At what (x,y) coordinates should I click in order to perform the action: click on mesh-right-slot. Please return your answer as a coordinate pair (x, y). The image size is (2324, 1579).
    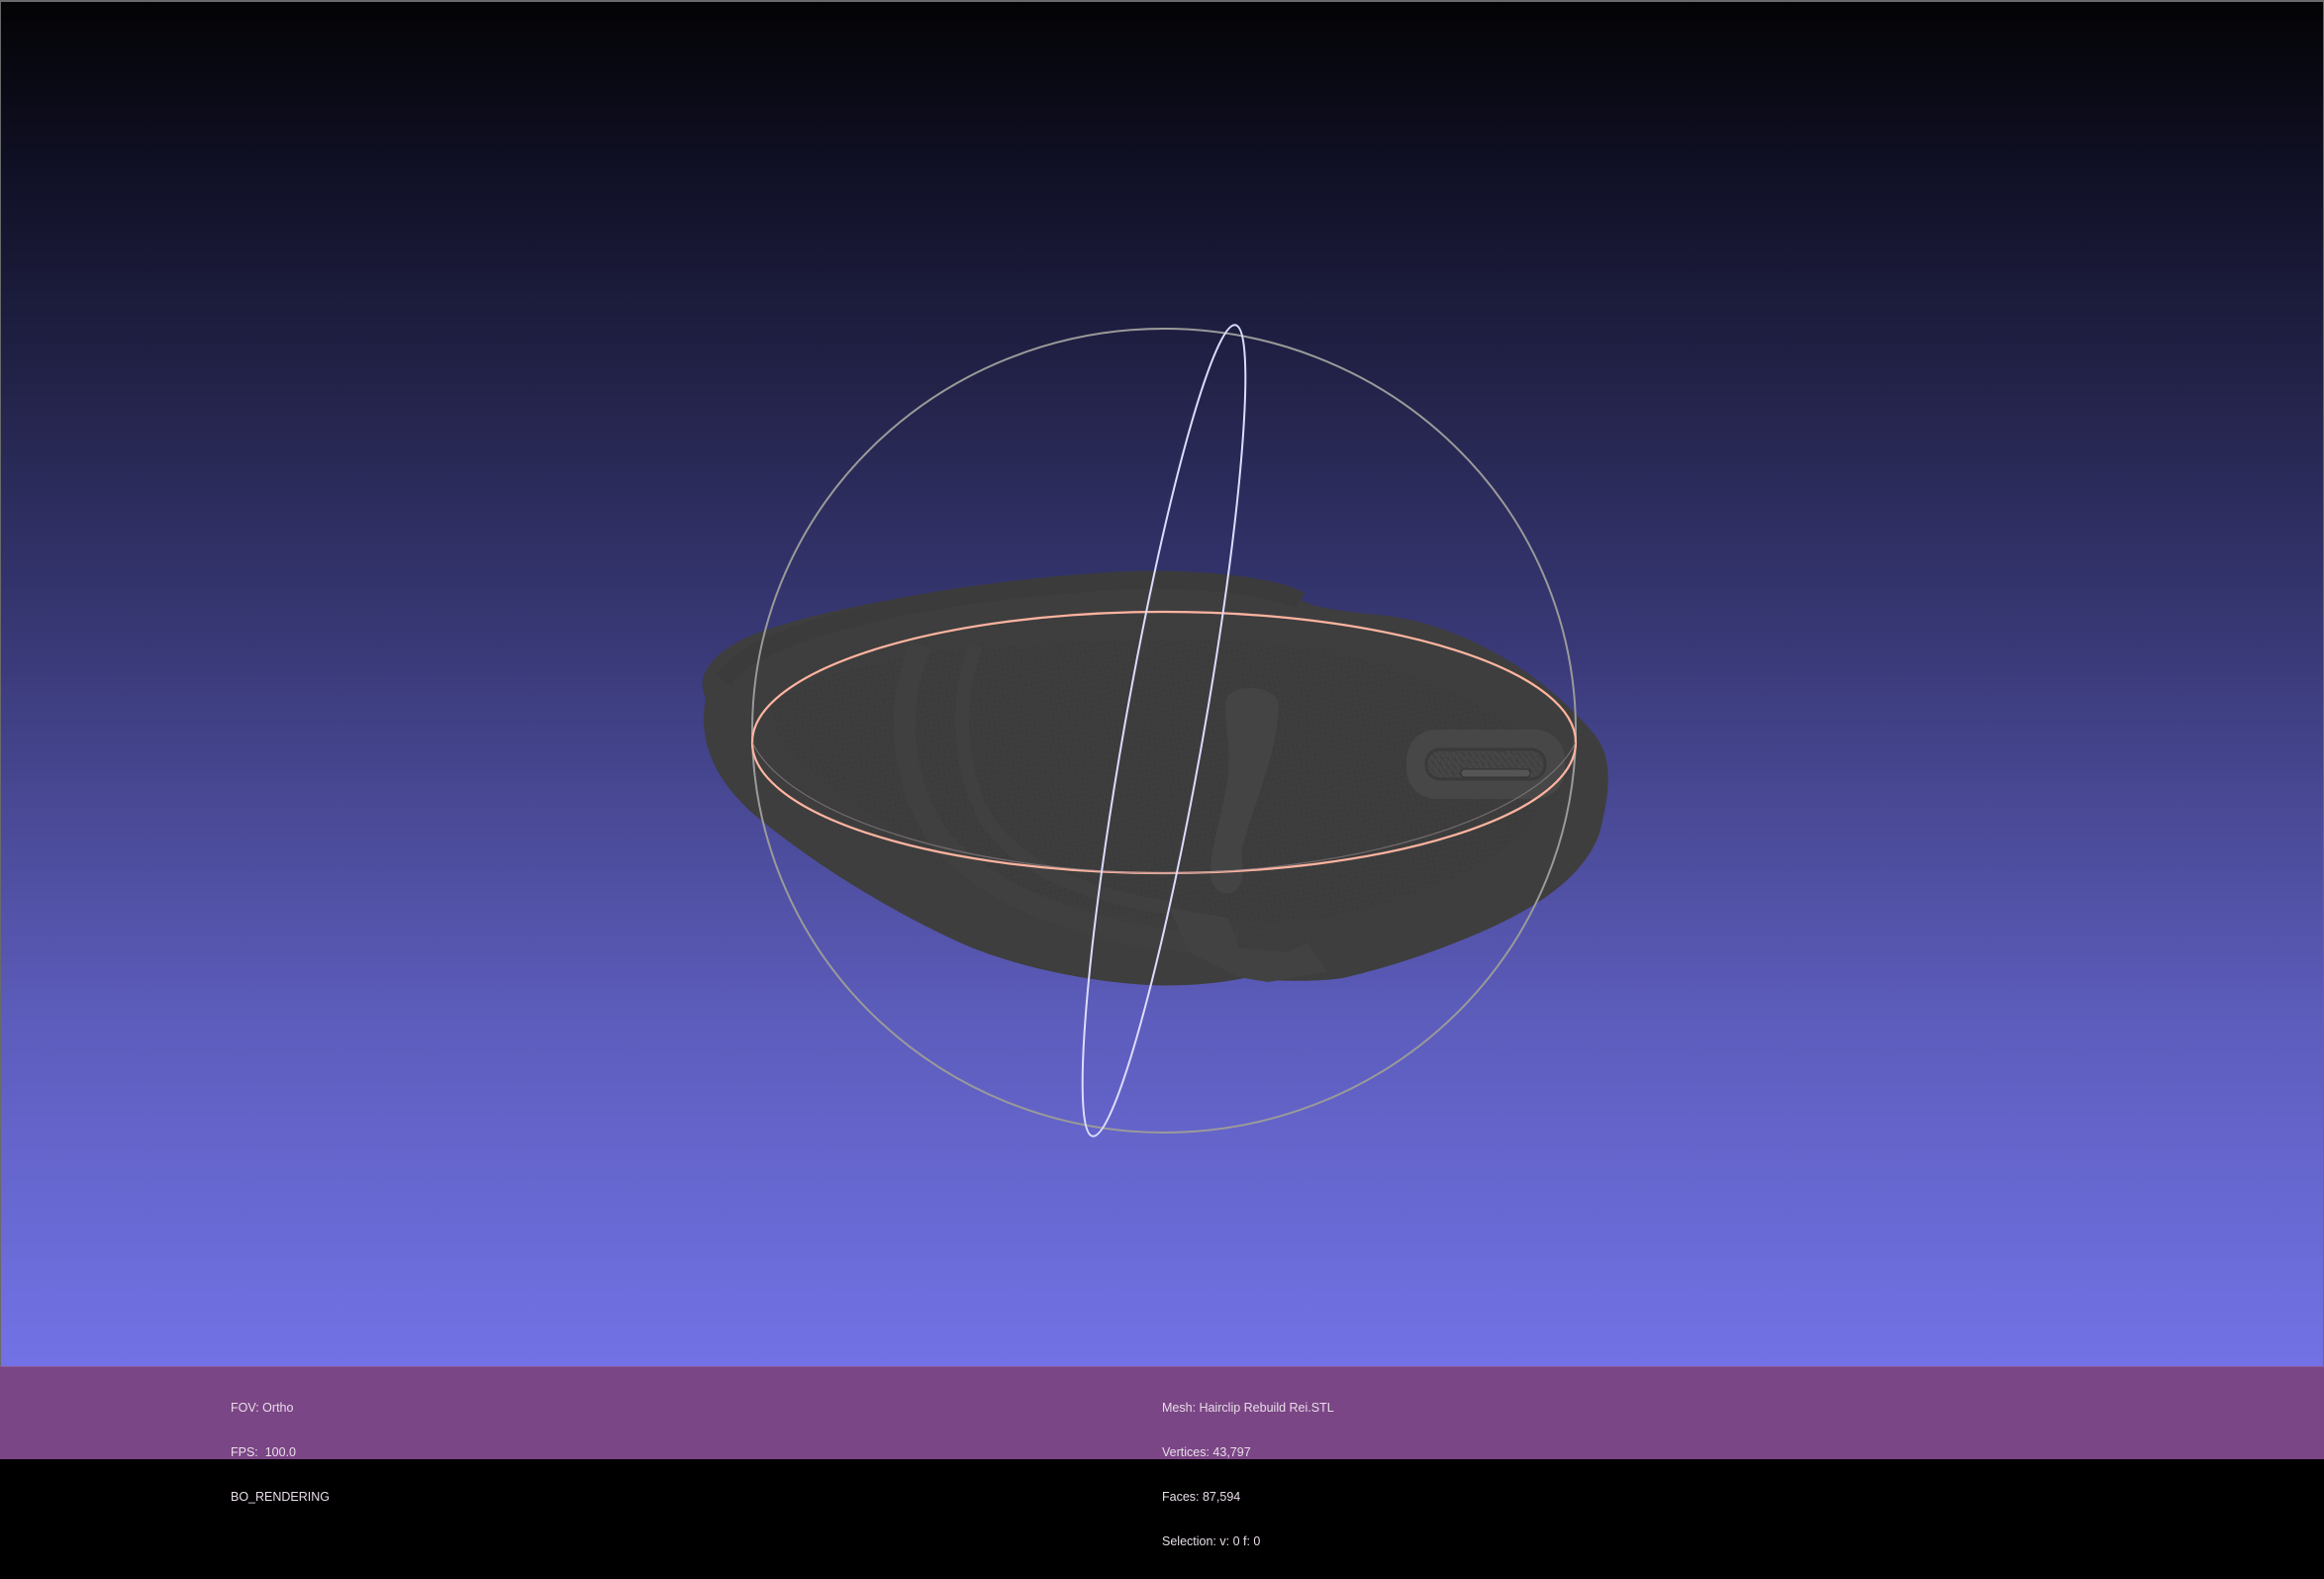
    Looking at the image, I should click on (1485, 764).